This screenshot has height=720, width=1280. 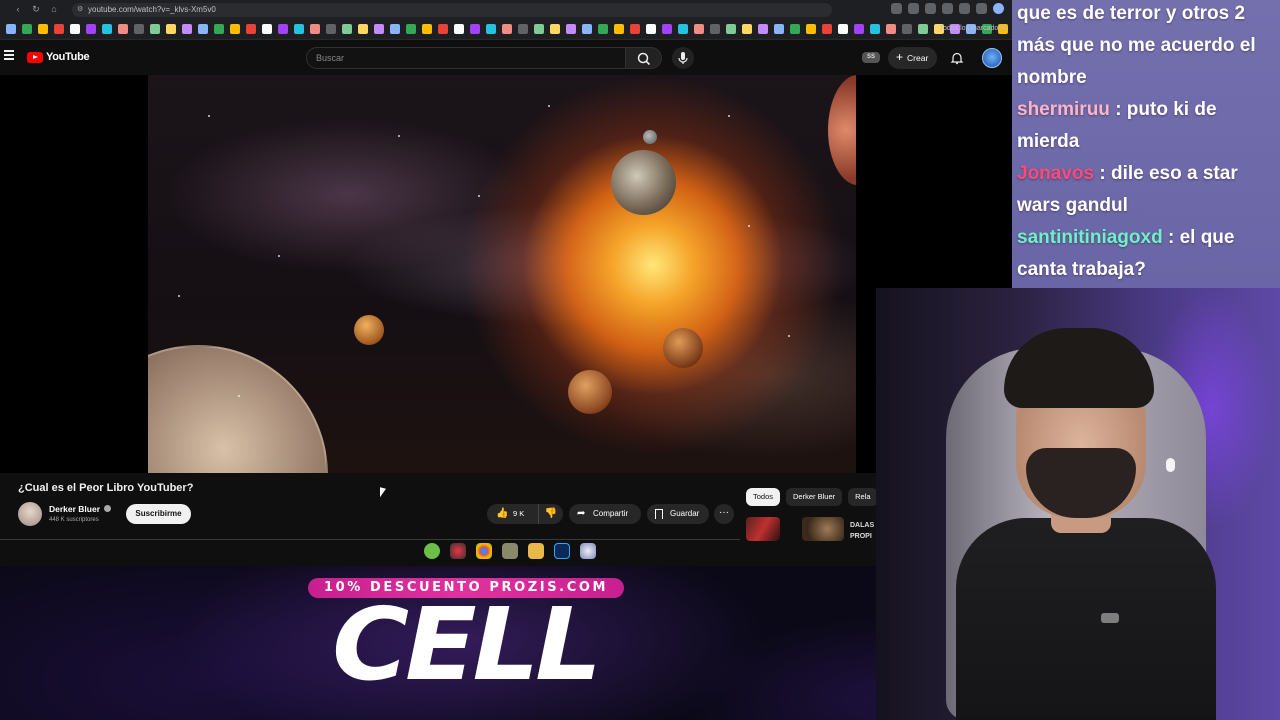 What do you see at coordinates (452, 10) in the screenshot?
I see `address-bar: ⚙ youtube.com/watch?v=_klvs-Xm5v0` at bounding box center [452, 10].